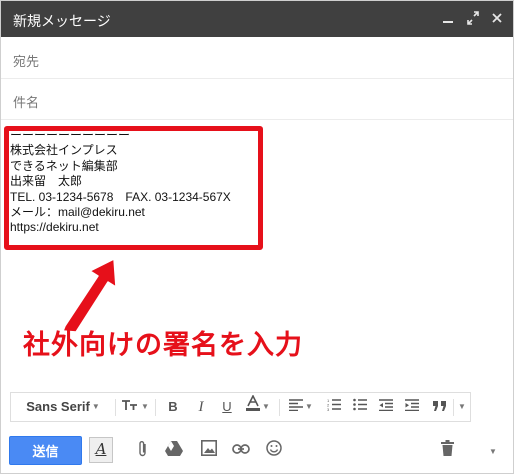 This screenshot has height=475, width=514. What do you see at coordinates (143, 450) in the screenshot?
I see `paperclip-icon` at bounding box center [143, 450].